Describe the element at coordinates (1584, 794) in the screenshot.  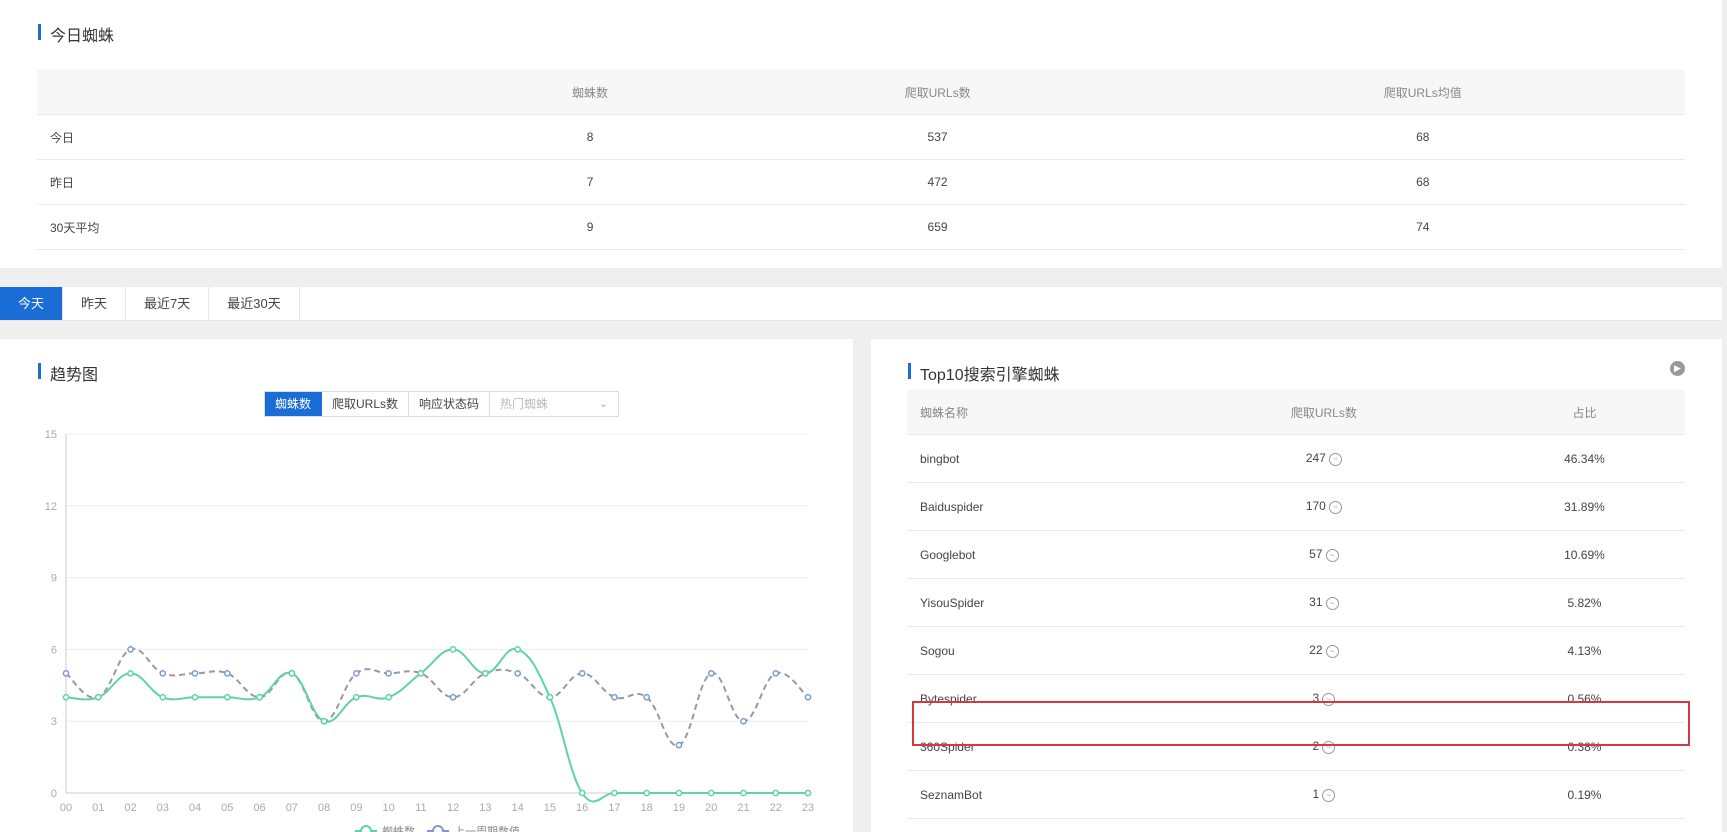
I see `share: 0.19%` at that location.